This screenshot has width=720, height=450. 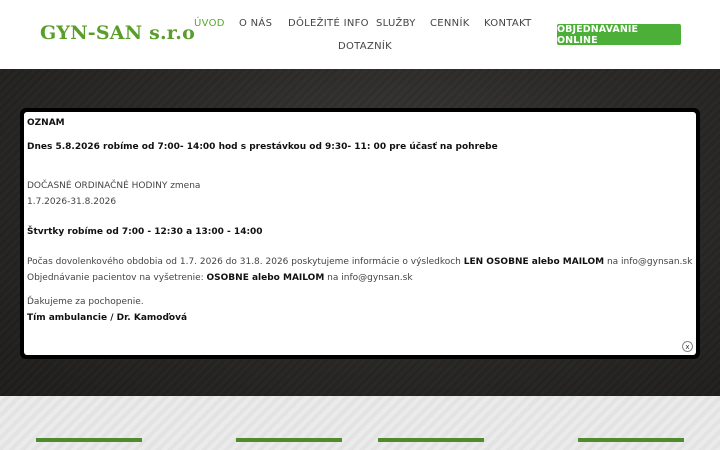 What do you see at coordinates (107, 318) in the screenshot?
I see `signature-text: Tím ambulancie / Dr. Kamoďová` at bounding box center [107, 318].